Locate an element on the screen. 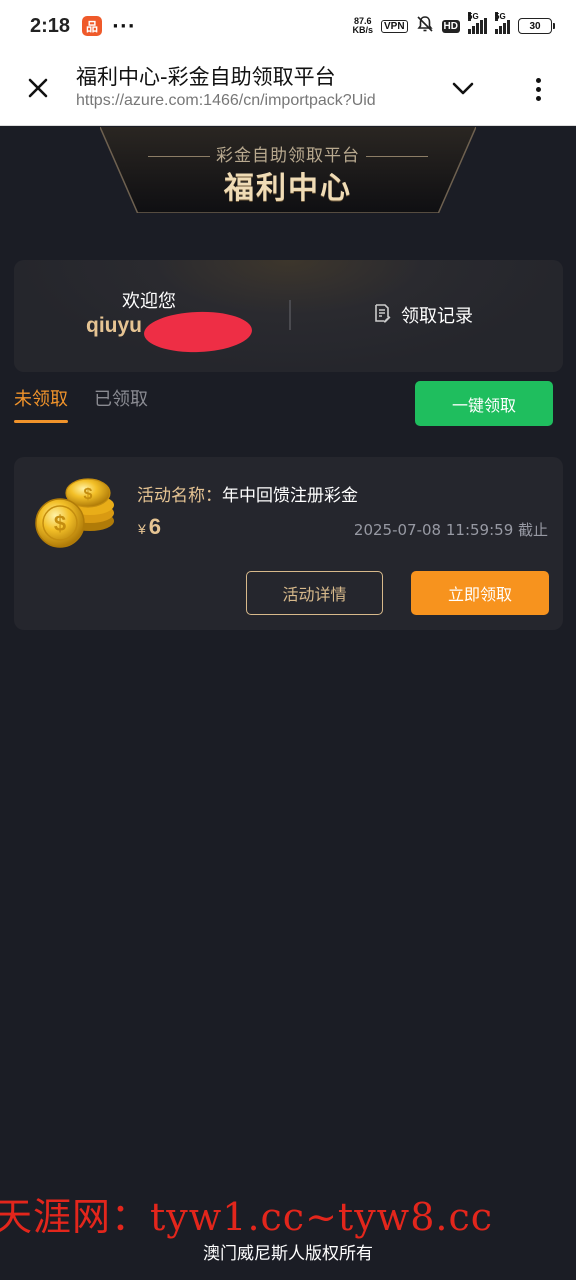 The width and height of the screenshot is (576, 1280). more-notifications-icon: ··· is located at coordinates (124, 26).